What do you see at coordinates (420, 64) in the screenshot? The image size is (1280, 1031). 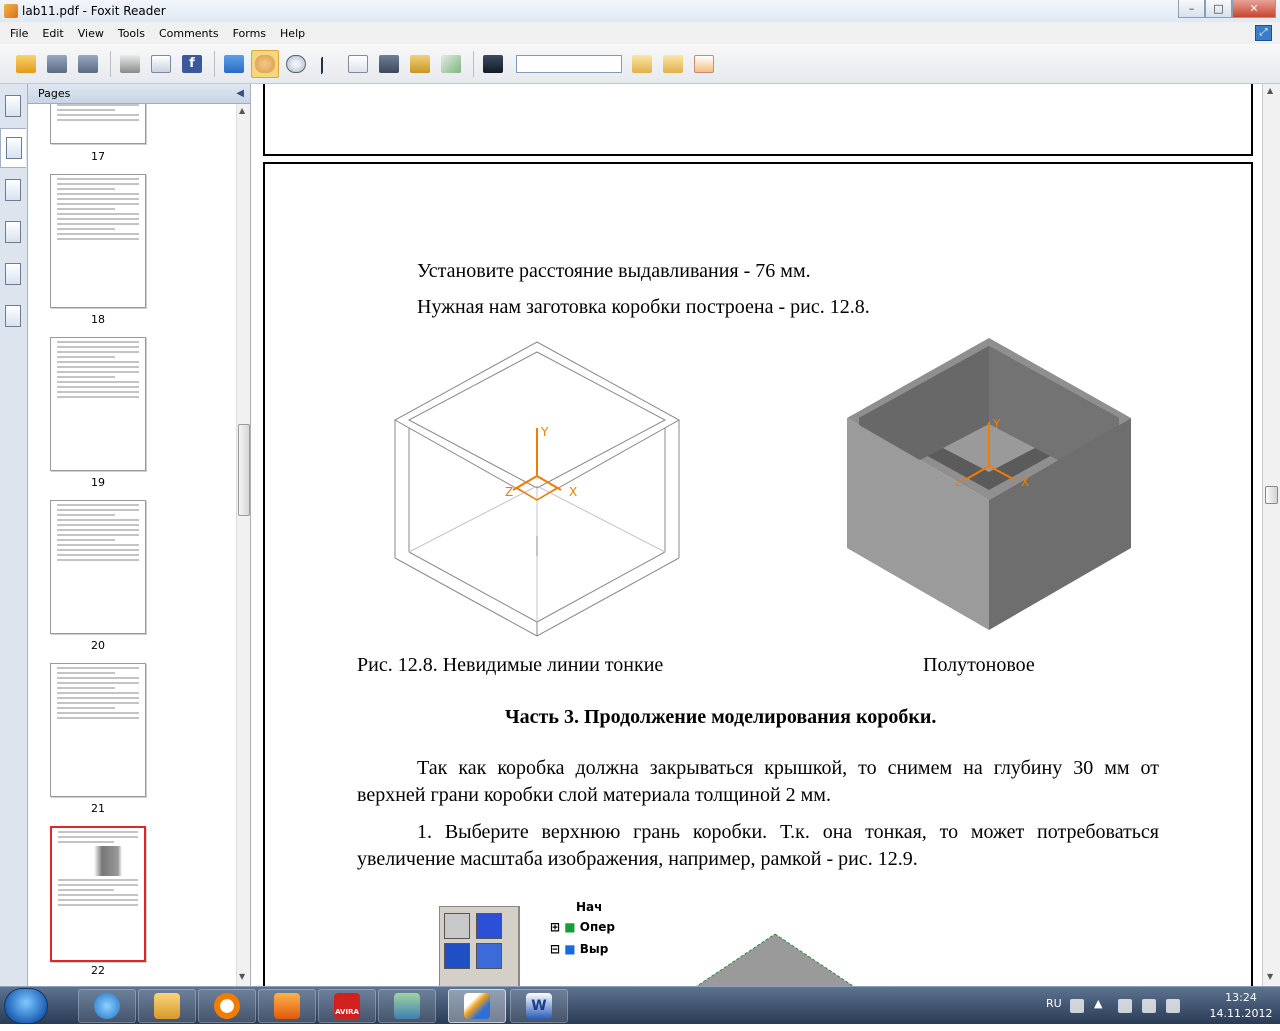 I see `rms-button` at bounding box center [420, 64].